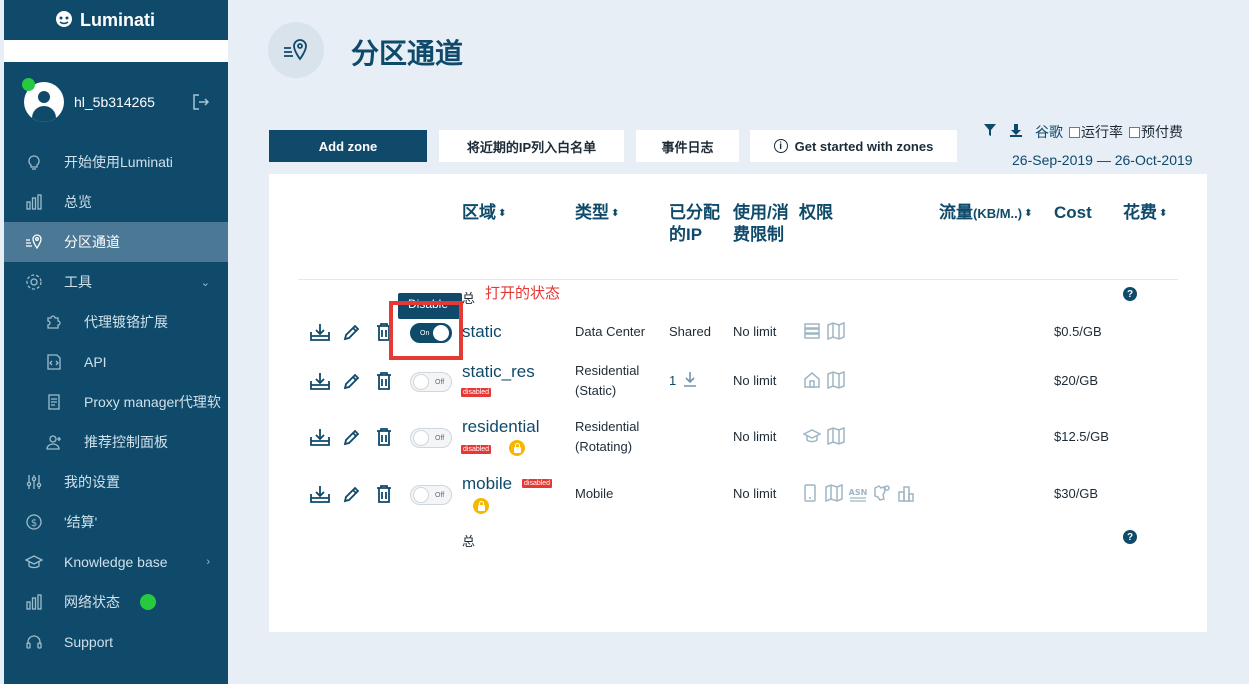  What do you see at coordinates (205, 282) in the screenshot?
I see `chevron-down-icon: ⌄` at bounding box center [205, 282].